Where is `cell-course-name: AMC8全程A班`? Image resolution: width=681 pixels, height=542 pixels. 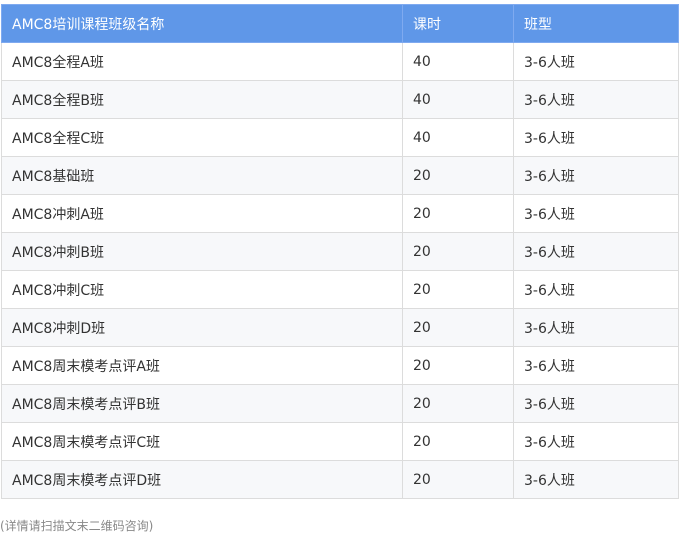
cell-course-name: AMC8全程A班 is located at coordinates (202, 61).